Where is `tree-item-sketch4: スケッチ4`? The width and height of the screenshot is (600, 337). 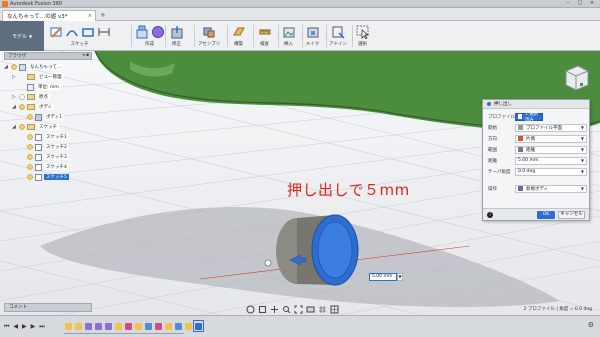 tree-item-sketch4: スケッチ4 is located at coordinates (48, 167).